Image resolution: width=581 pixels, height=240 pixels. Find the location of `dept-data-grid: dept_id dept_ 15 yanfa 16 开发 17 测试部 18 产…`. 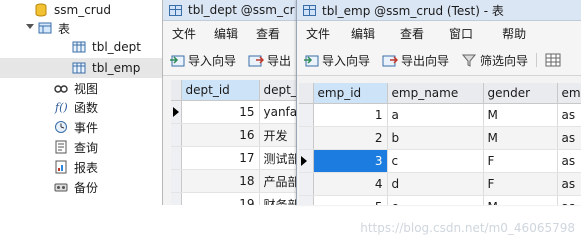

dept-data-grid: dept_id dept_ 15 yanfa 16 开发 17 测试部 18 产… is located at coordinates (237, 142).